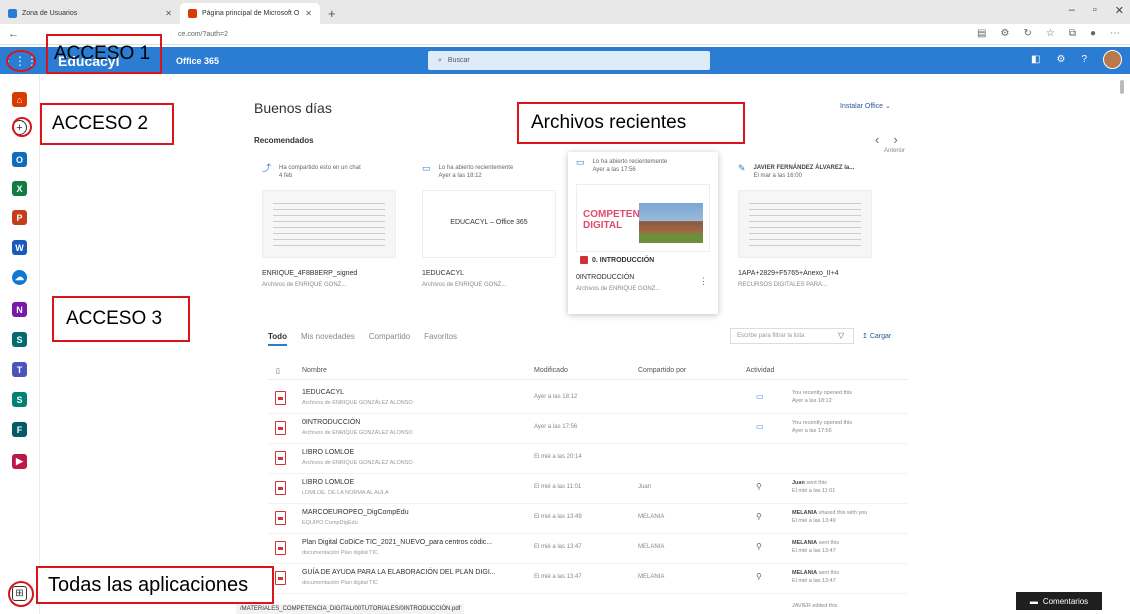 This screenshot has width=1130, height=614. I want to click on card-activity: ⤴ Ha compartido esto en un chat 4 feb, so click(311, 171).